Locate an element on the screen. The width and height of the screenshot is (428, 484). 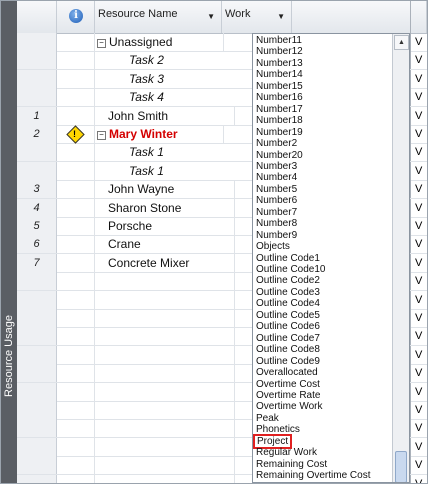
resource-name-cell: − Mary Winter is located at coordinates (159, 134).